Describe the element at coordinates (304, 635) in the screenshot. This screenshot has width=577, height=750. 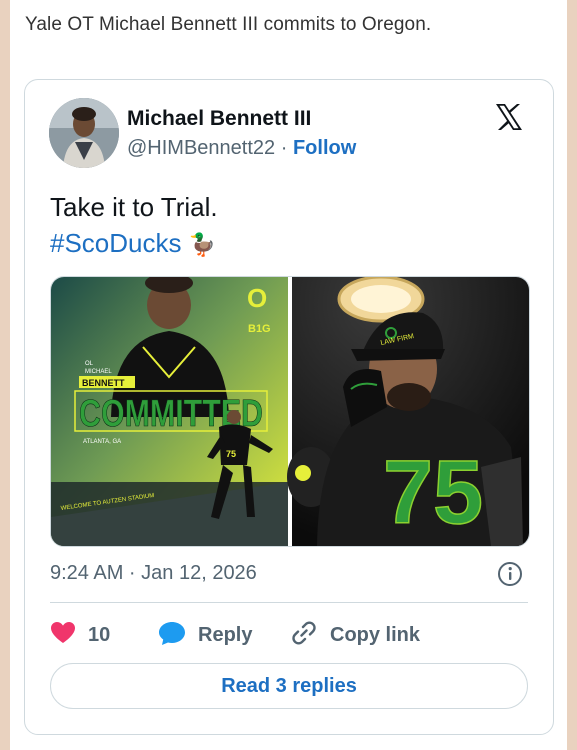
I see `link-icon` at that location.